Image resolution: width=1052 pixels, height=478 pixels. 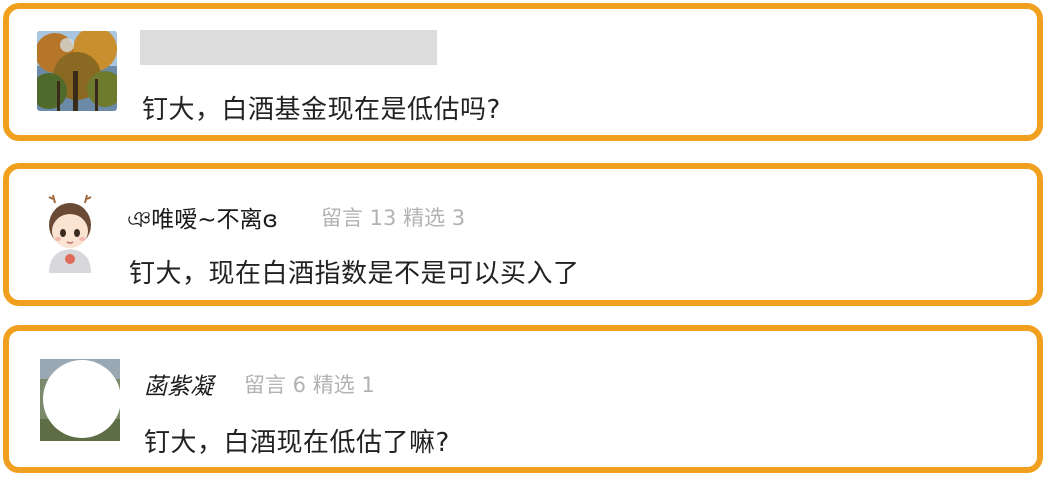 I want to click on comment-text: 钉大，白酒基金现在是低估吗?, so click(x=321, y=110).